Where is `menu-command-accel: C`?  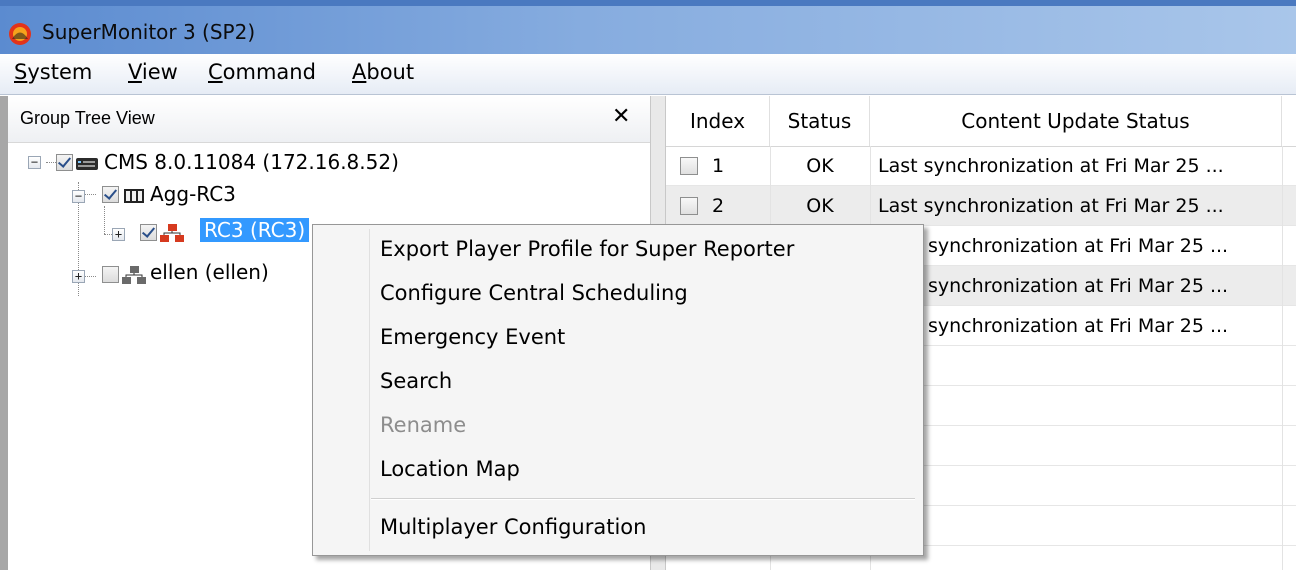
menu-command-accel: C is located at coordinates (215, 72).